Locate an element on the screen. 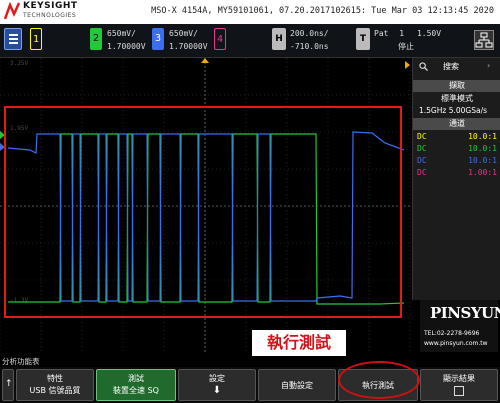  channel-3-offset: 1.70000V is located at coordinates (188, 46).